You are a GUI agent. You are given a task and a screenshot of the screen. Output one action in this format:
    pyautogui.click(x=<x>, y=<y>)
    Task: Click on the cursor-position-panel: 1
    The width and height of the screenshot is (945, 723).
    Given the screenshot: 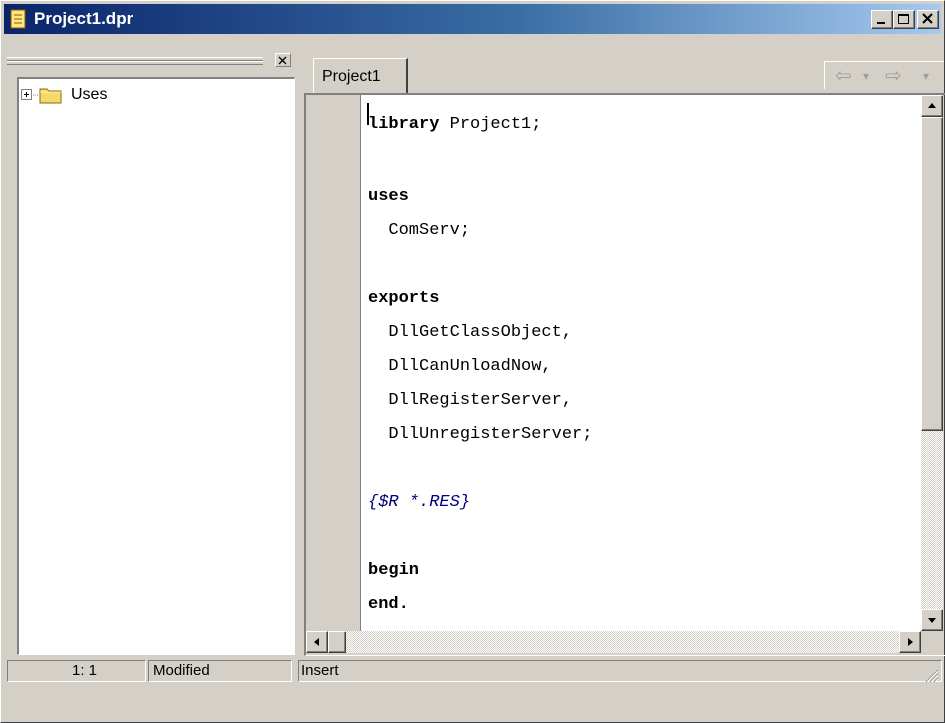 What is the action you would take?
    pyautogui.click(x=76, y=671)
    